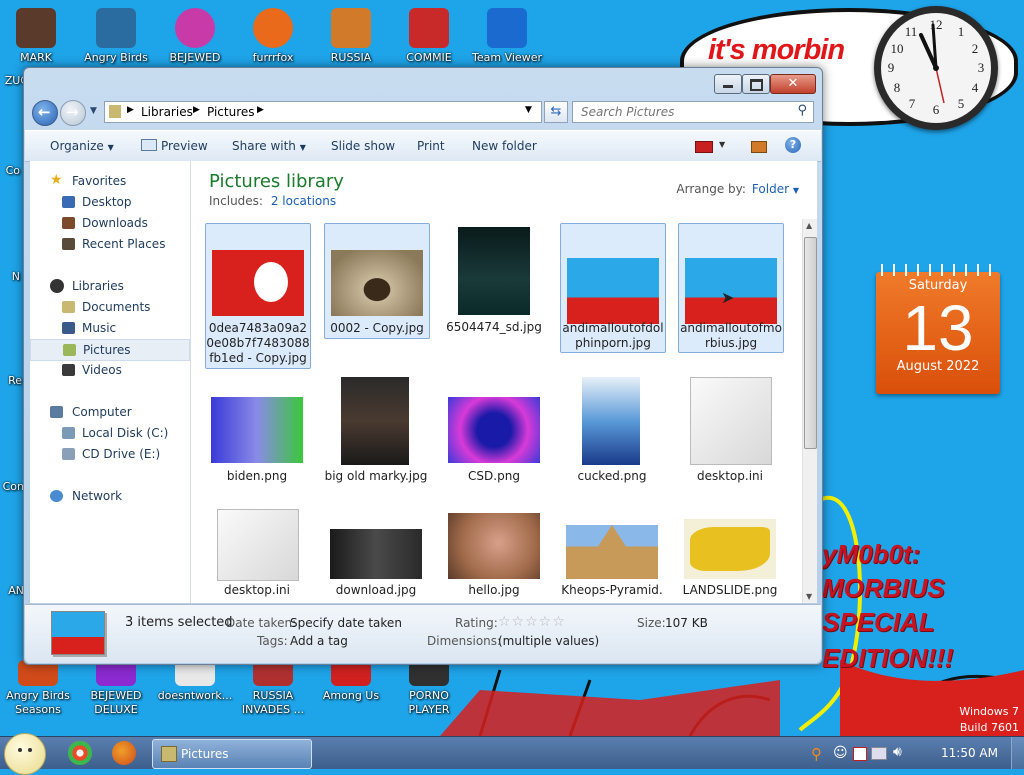 Image resolution: width=1024 pixels, height=775 pixels. I want to click on volume-icon: 🔊︎, so click(897, 752).